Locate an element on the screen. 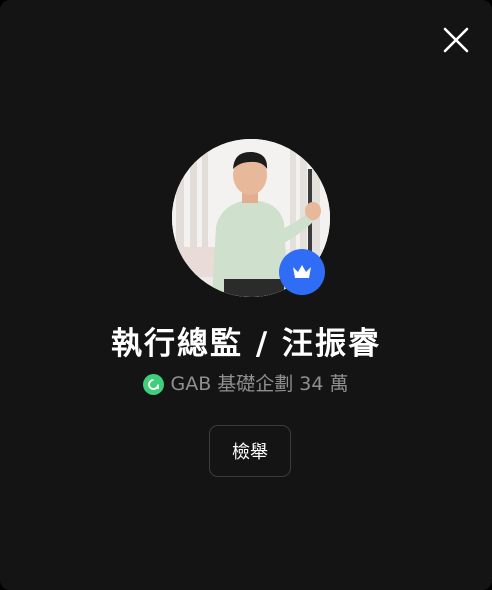  report-button: 檢舉 is located at coordinates (250, 451).